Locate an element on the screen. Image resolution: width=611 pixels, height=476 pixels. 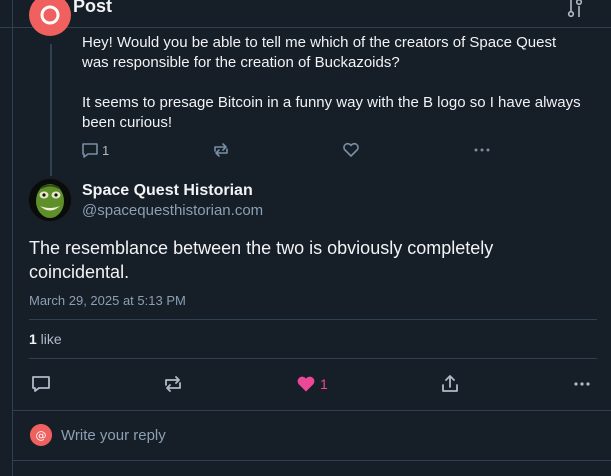
parent-more-button is located at coordinates (482, 150).